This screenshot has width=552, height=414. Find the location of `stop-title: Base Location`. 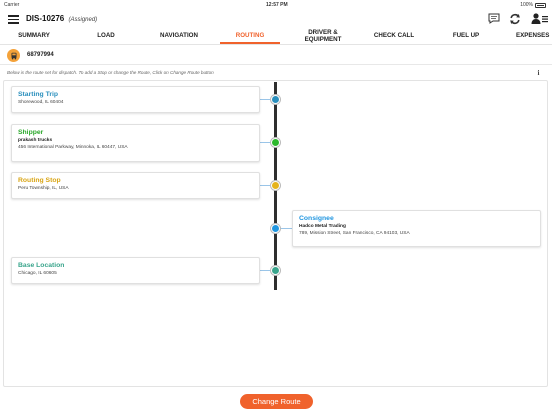

stop-title: Base Location is located at coordinates (41, 265).